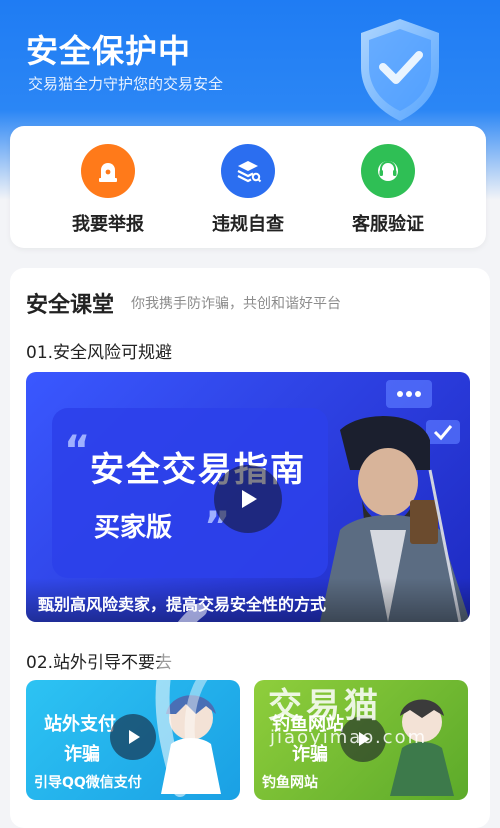 This screenshot has height=828, width=500. What do you see at coordinates (236, 304) in the screenshot?
I see `safety-class-subtitle: 你我携手防诈骗，共创和谐好平台` at bounding box center [236, 304].